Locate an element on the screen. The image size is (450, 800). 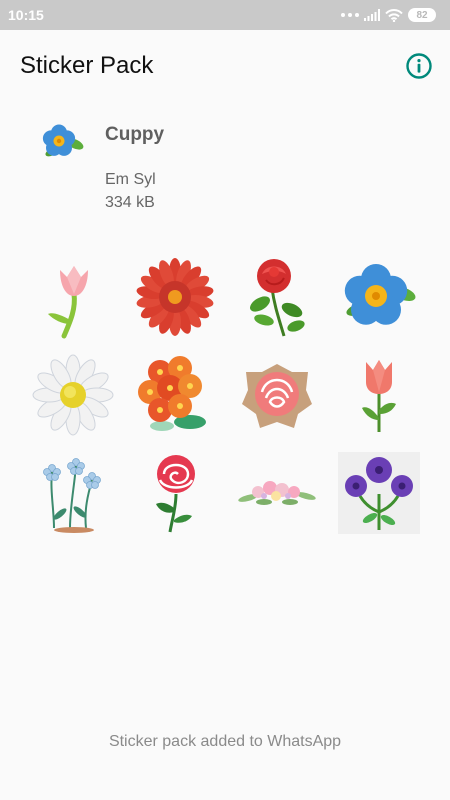
purple-flowers-sticker is located at coordinates (379, 493).